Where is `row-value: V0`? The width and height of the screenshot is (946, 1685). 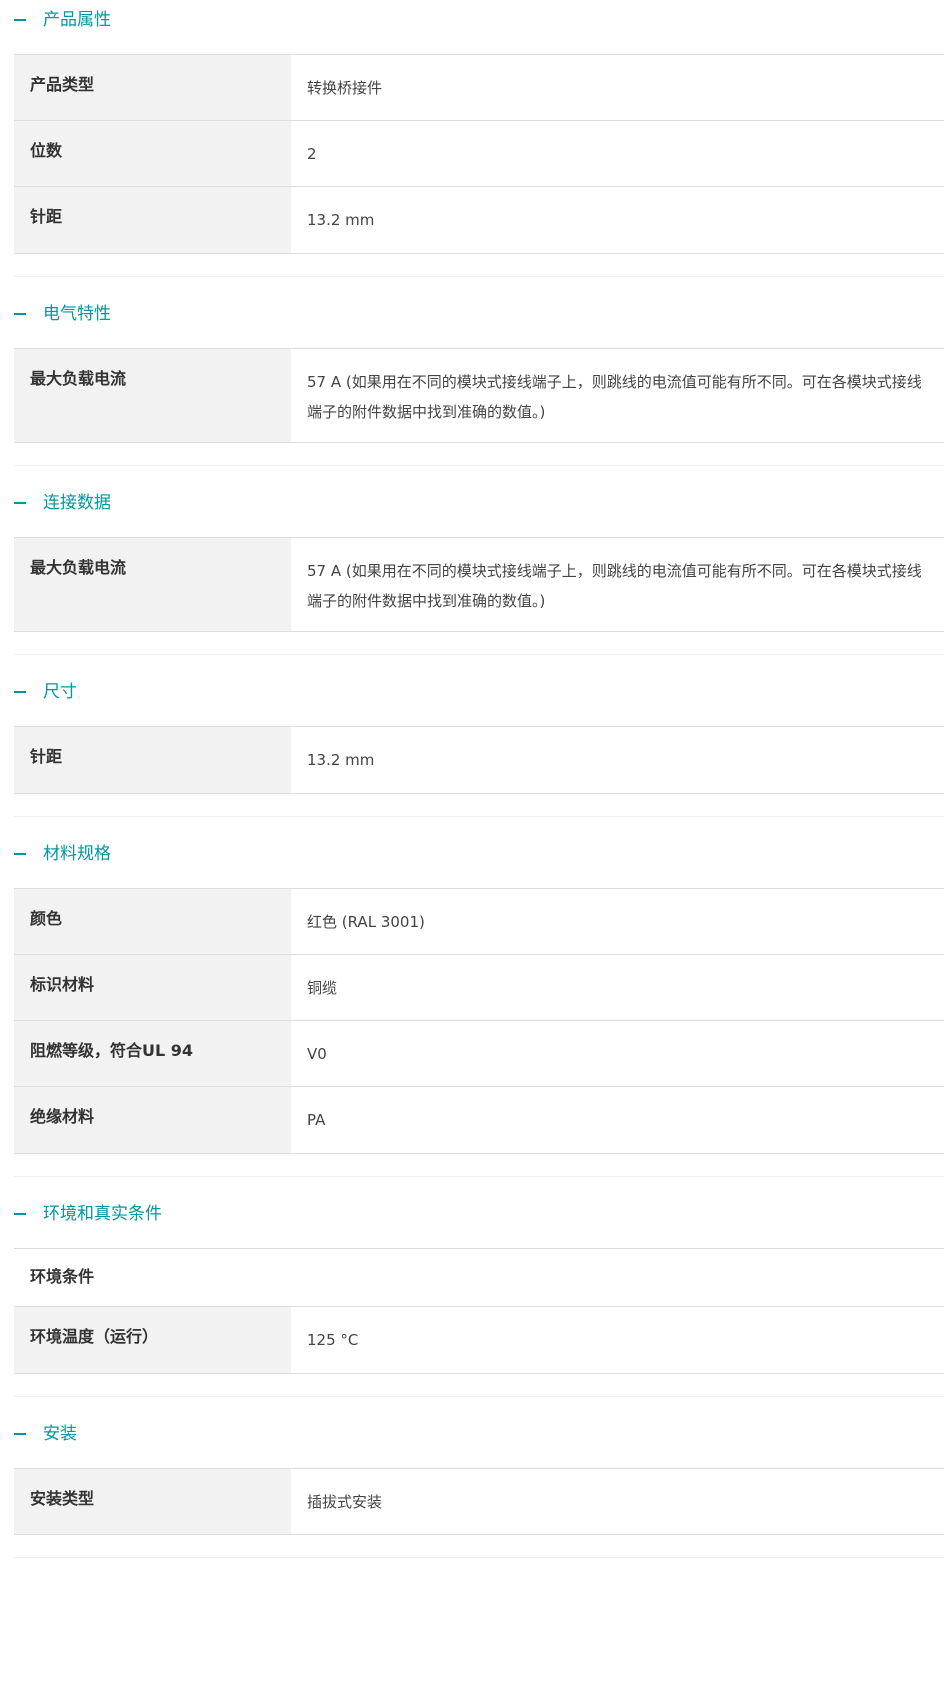 row-value: V0 is located at coordinates (317, 1054).